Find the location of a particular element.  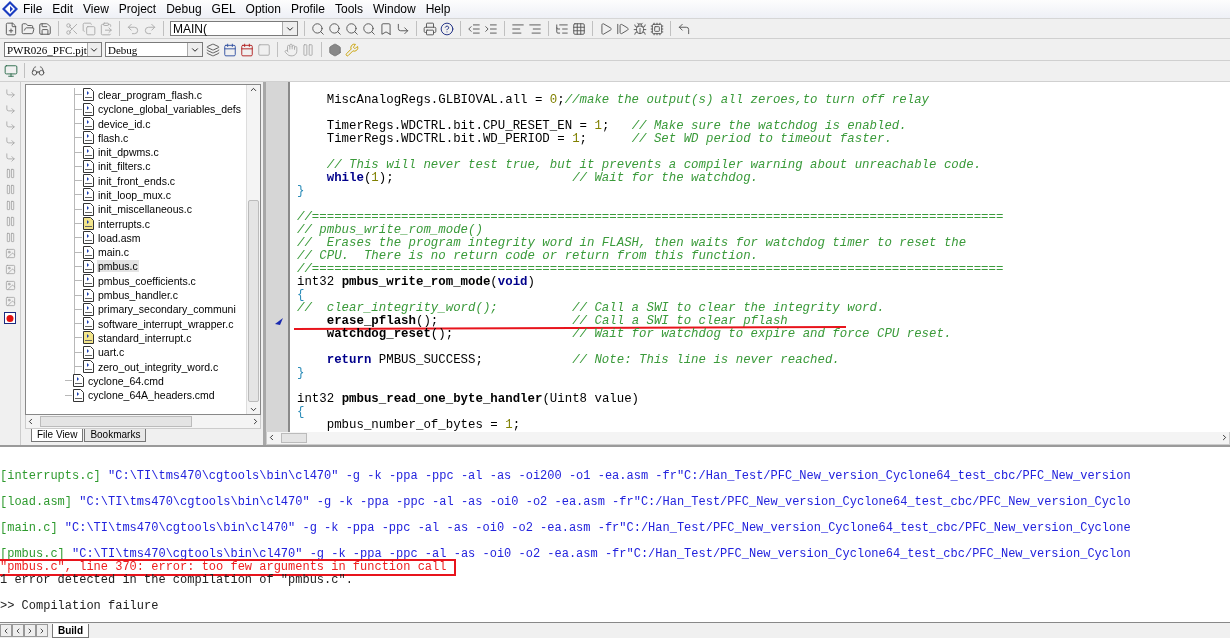

code-line: int32 pmbus_write_rom_mode(void) is located at coordinates (416, 282).